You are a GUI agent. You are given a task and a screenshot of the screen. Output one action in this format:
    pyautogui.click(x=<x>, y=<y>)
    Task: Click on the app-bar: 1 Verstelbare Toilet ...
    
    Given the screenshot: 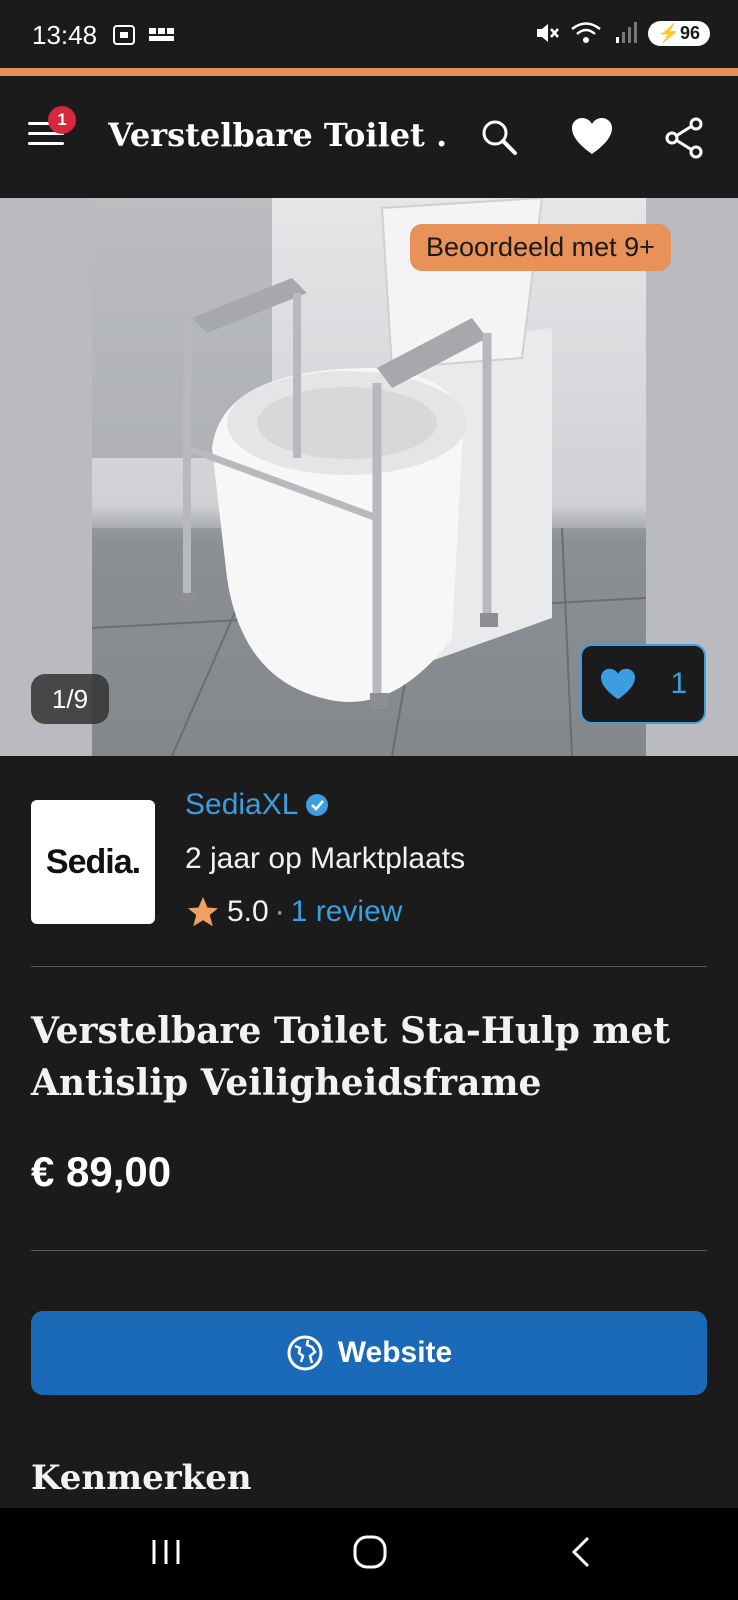 What is the action you would take?
    pyautogui.click(x=369, y=137)
    